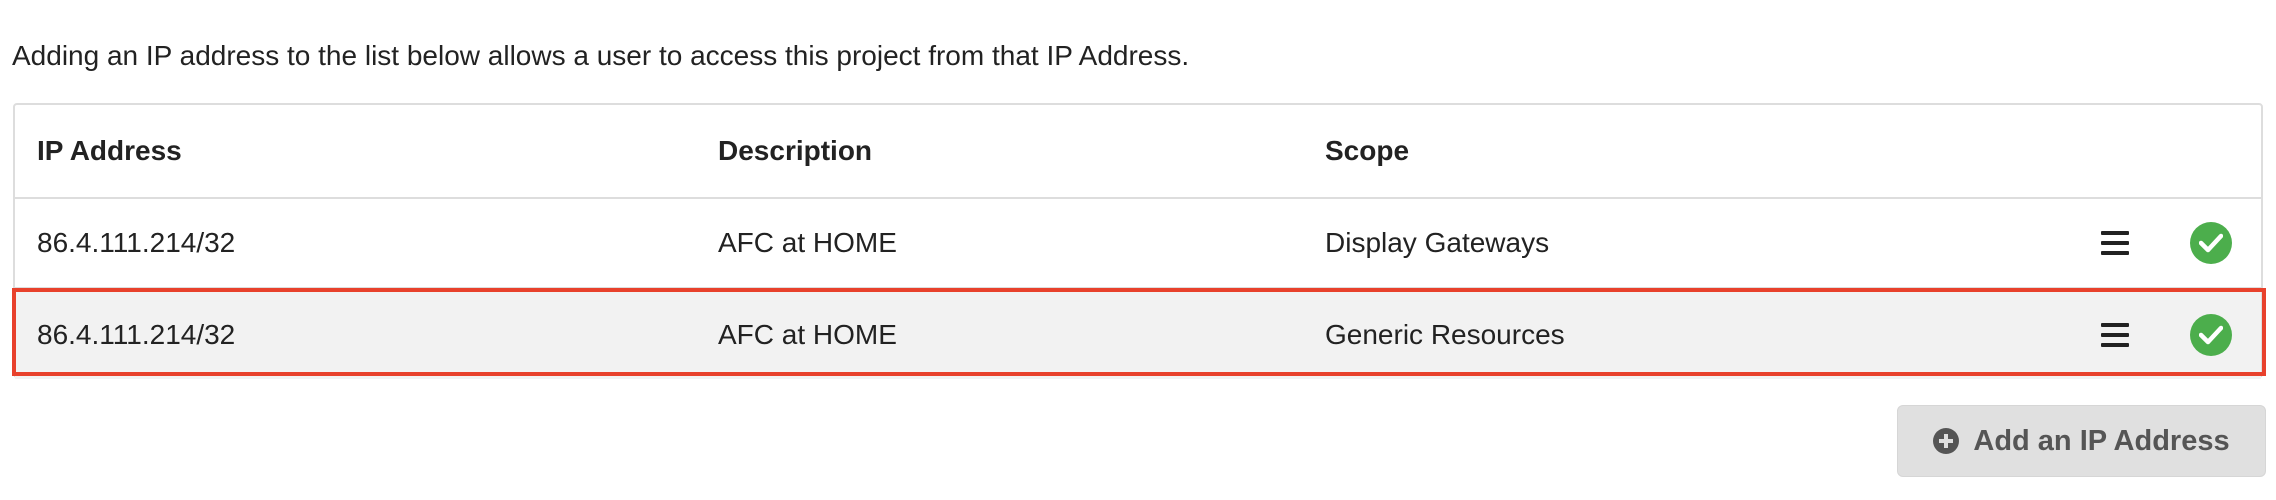 The height and width of the screenshot is (500, 2276). Describe the element at coordinates (1445, 334) in the screenshot. I see `scope-cell: Generic Resources` at that location.